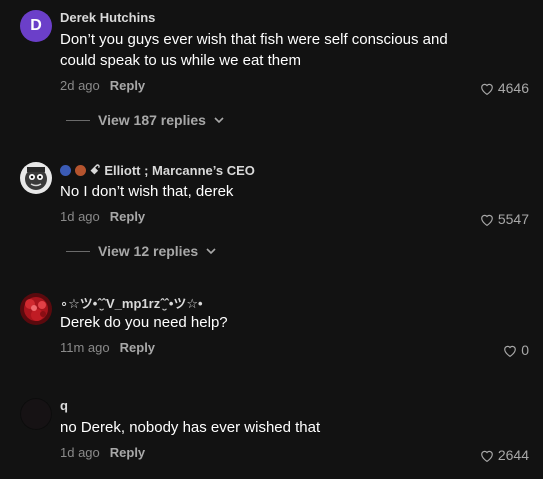 Image resolution: width=543 pixels, height=479 pixels. Describe the element at coordinates (513, 455) in the screenshot. I see `like-count: 2644` at that location.